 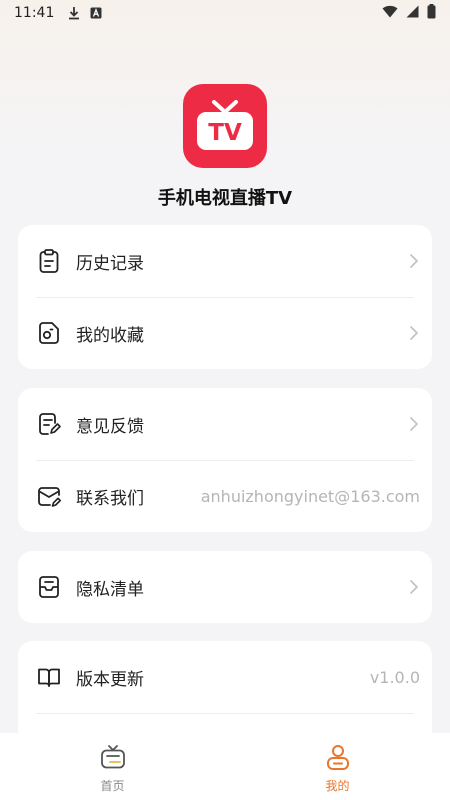 What do you see at coordinates (412, 13) in the screenshot?
I see `signal-icon` at bounding box center [412, 13].